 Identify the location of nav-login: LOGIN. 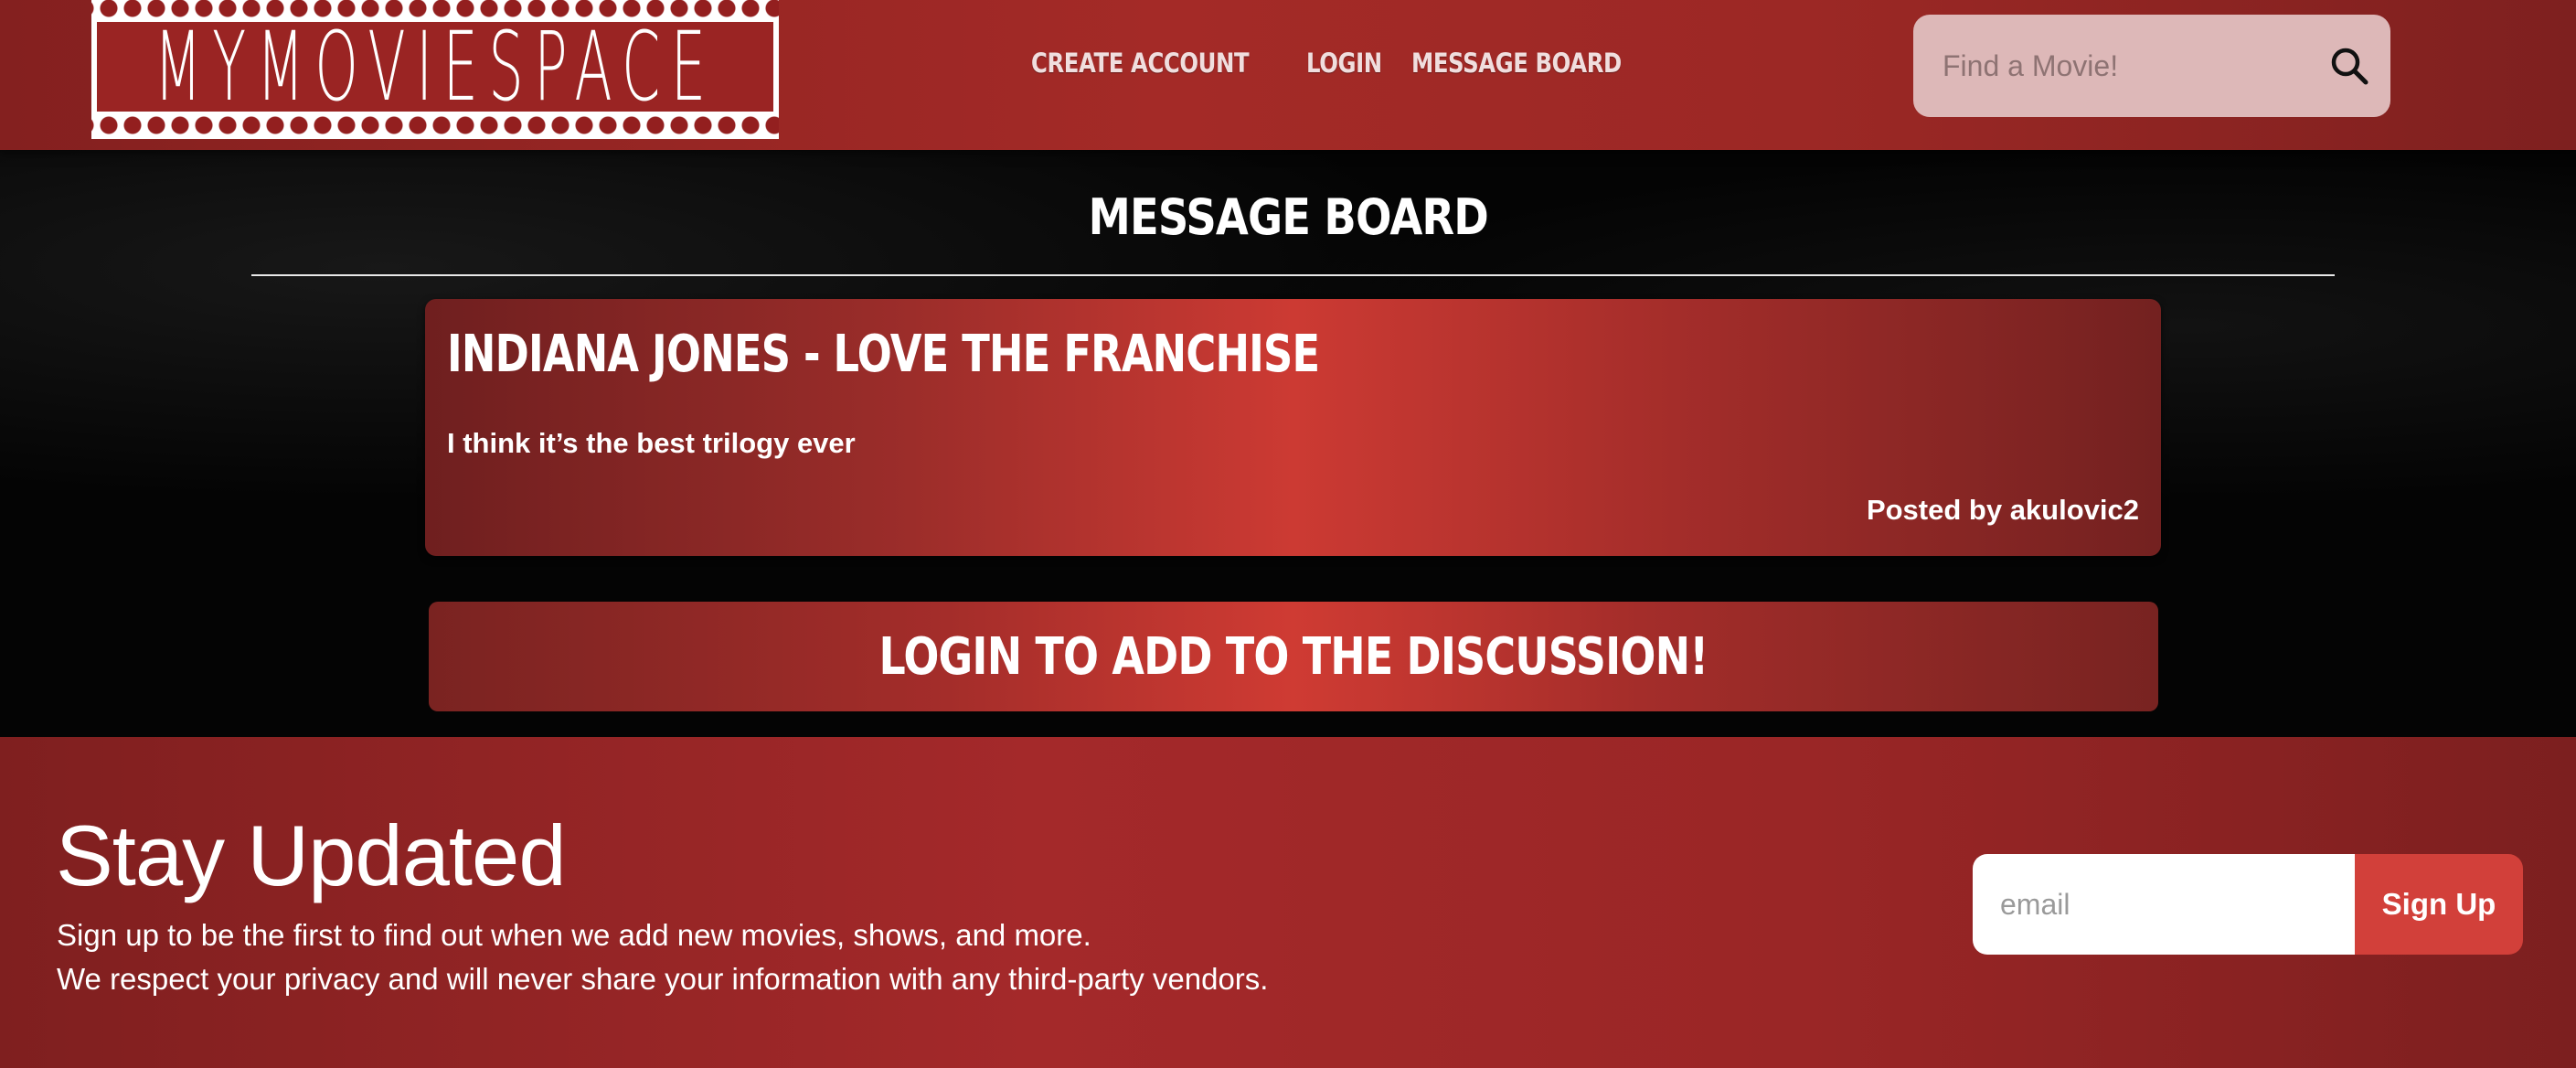
(1344, 63).